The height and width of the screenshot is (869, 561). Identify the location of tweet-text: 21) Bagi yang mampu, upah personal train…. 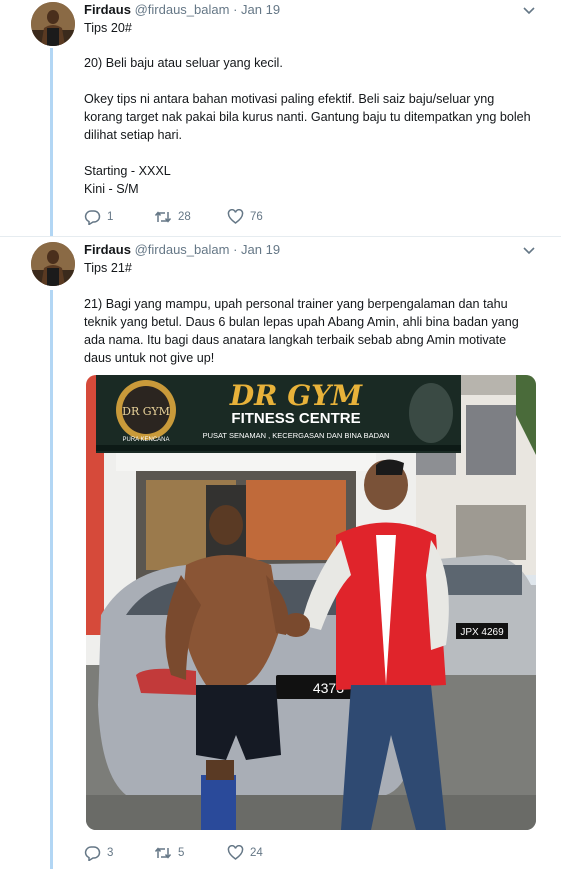
(309, 331).